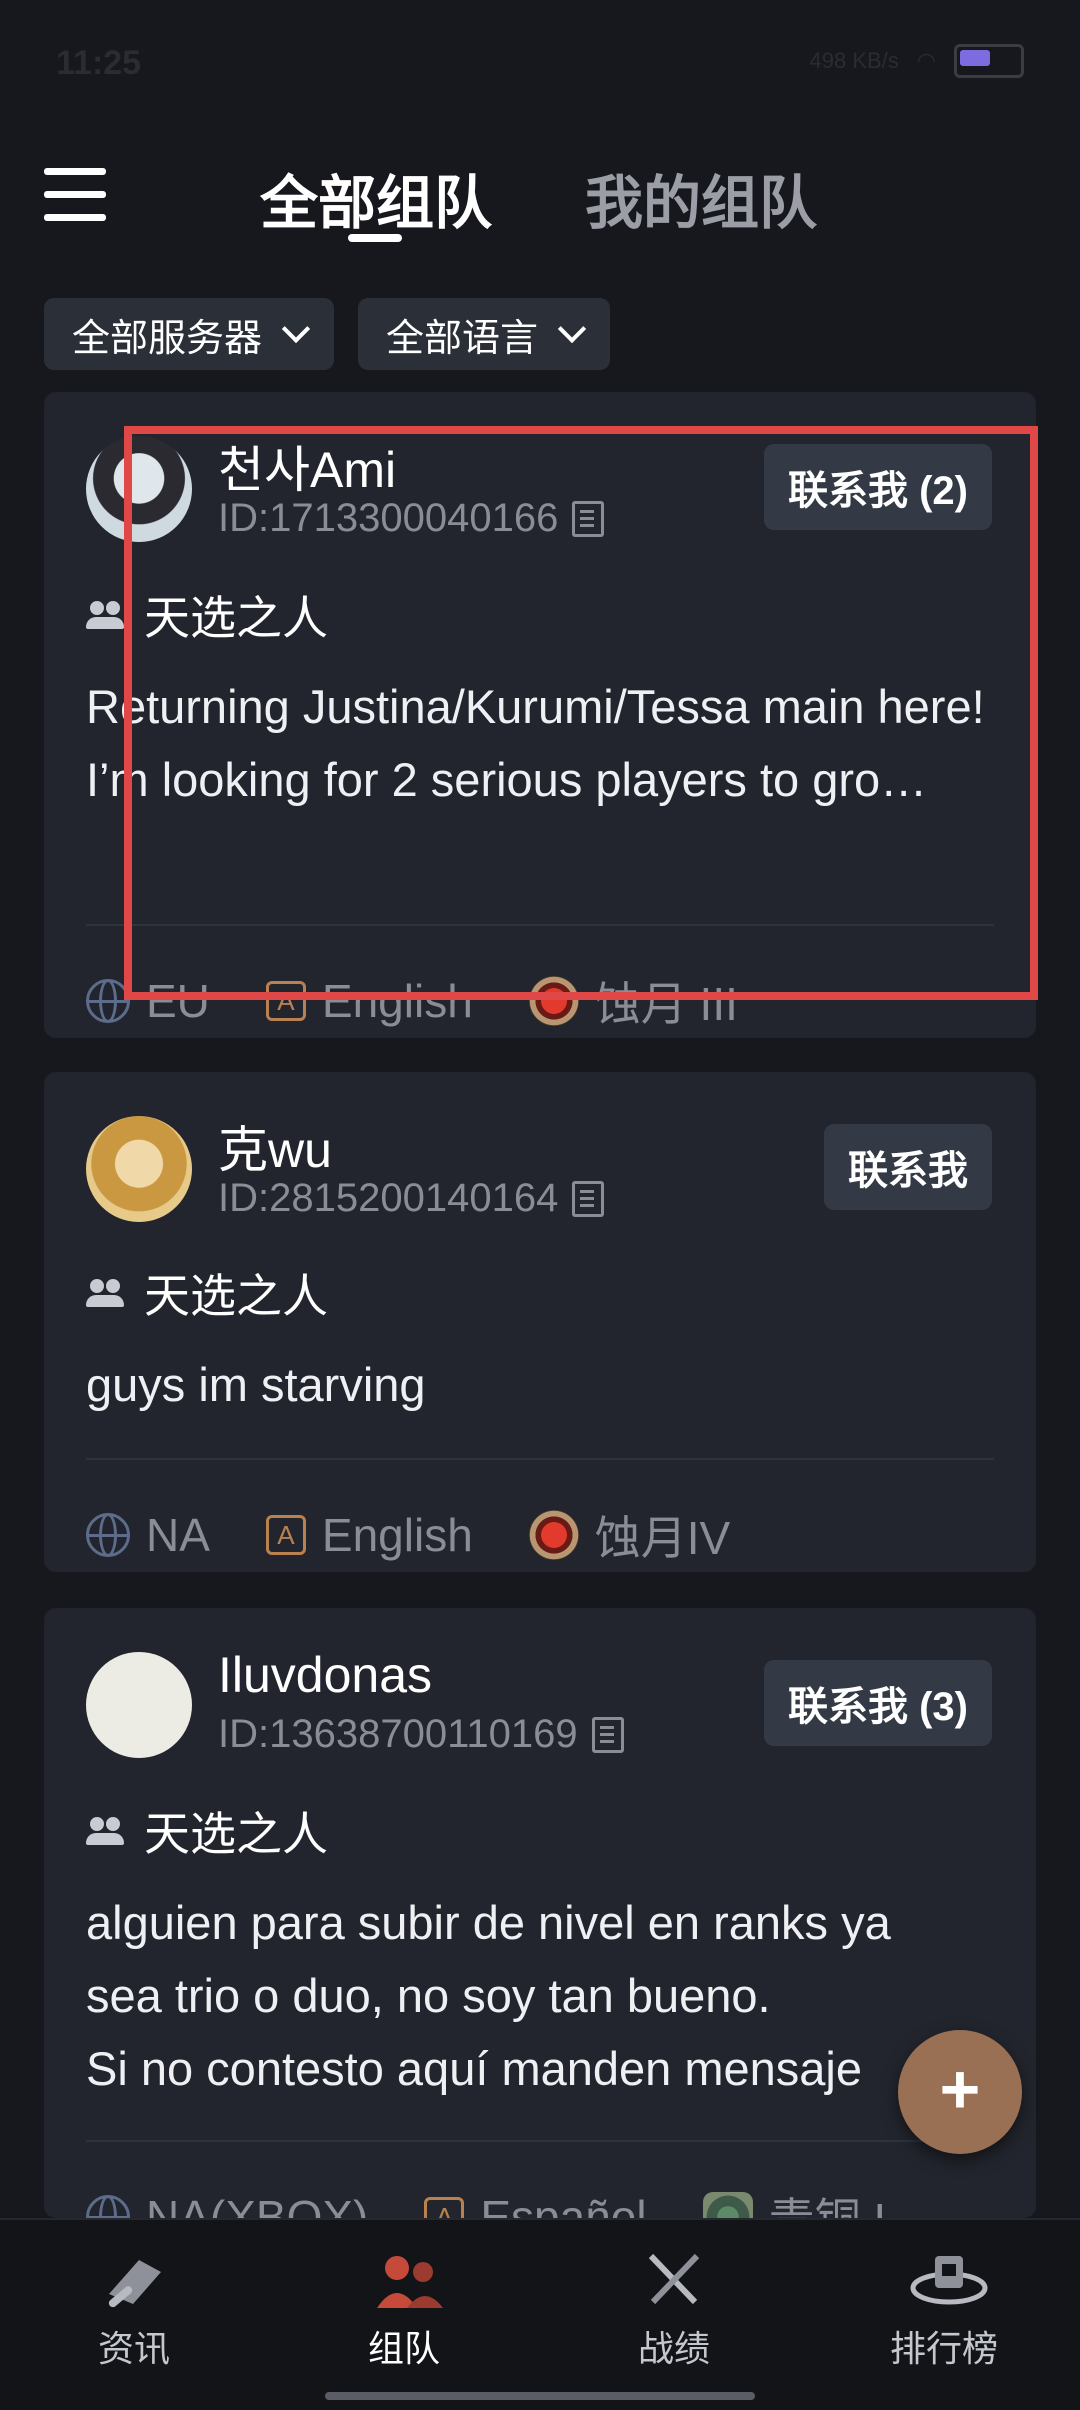  Describe the element at coordinates (403, 2348) in the screenshot. I see `nav-label-team: 组队` at that location.